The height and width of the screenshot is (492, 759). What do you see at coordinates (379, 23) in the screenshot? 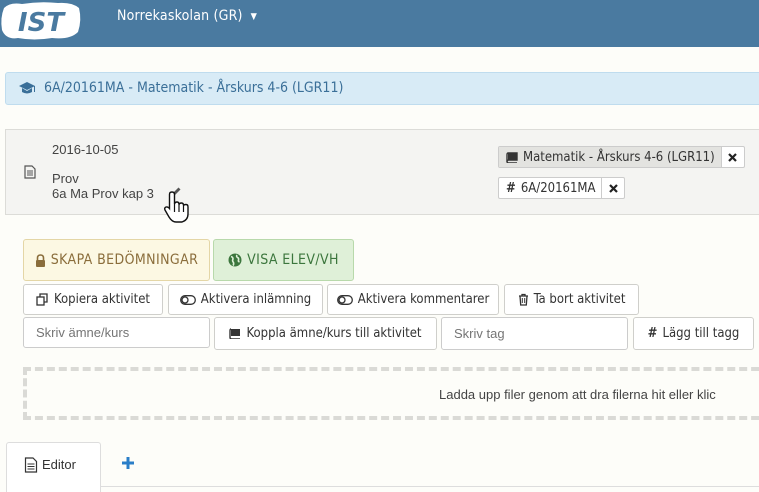
I see `top-navbar: IST Norrekaskolan (GR) ▼` at bounding box center [379, 23].